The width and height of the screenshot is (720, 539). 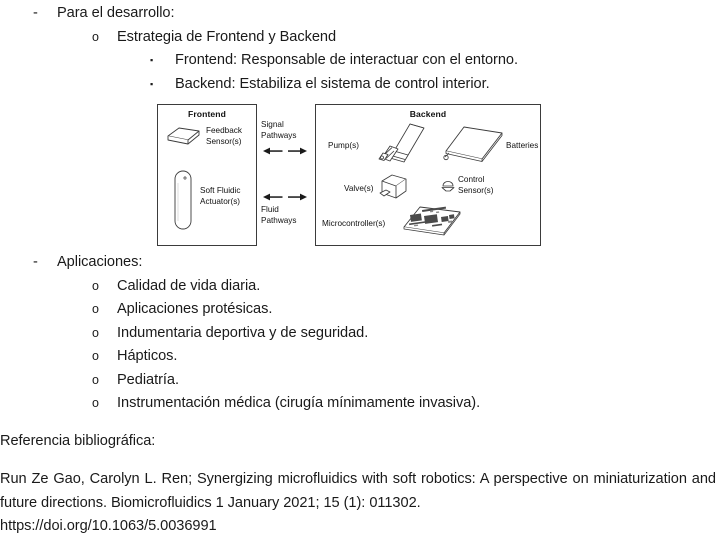 I want to click on soft-fluidic-actuator-label-line1: Soft Fluidic, so click(x=220, y=190).